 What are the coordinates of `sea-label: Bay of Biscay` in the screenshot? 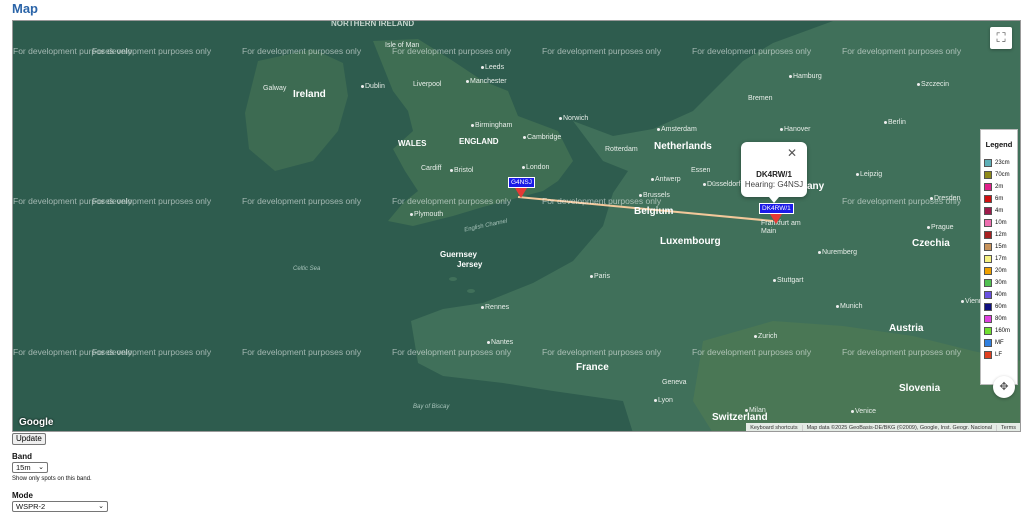 It's located at (431, 407).